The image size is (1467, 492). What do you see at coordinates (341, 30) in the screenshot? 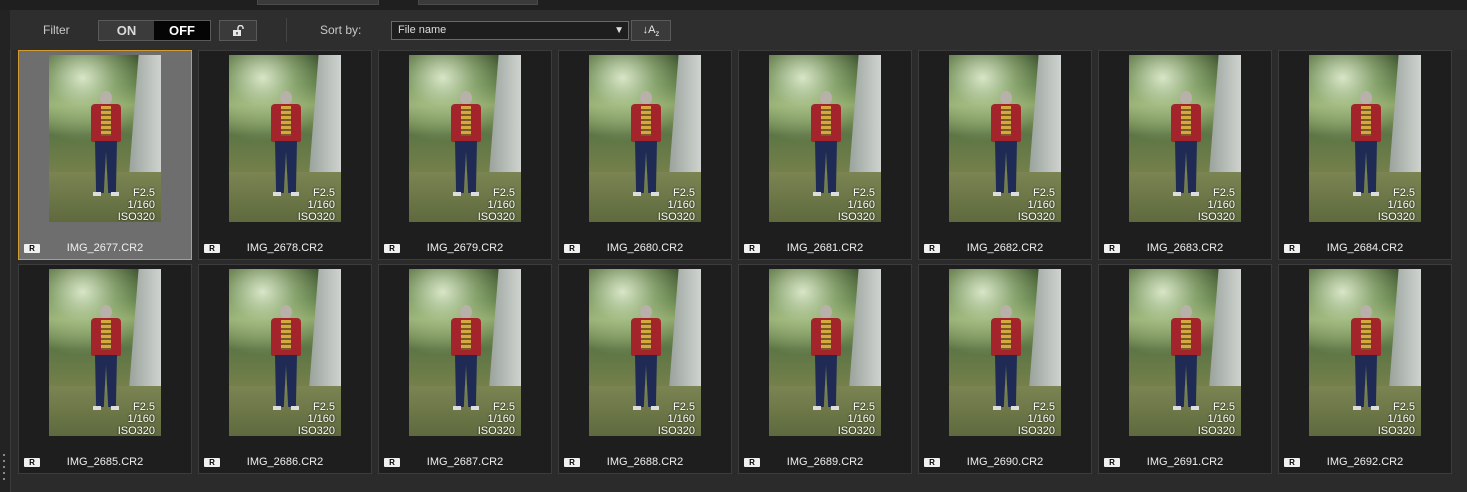
I see `sort-by-label: Sort by:` at bounding box center [341, 30].